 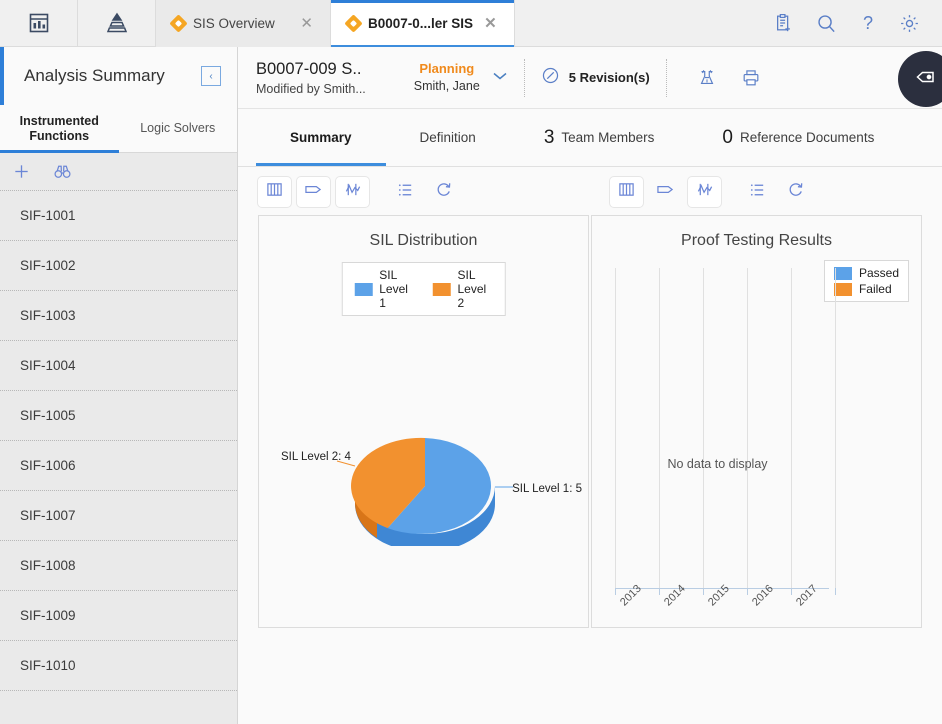 What do you see at coordinates (909, 23) in the screenshot?
I see `gear-icon` at bounding box center [909, 23].